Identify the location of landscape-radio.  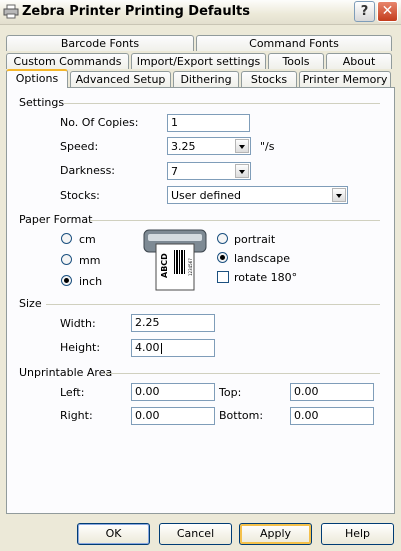
(222, 257).